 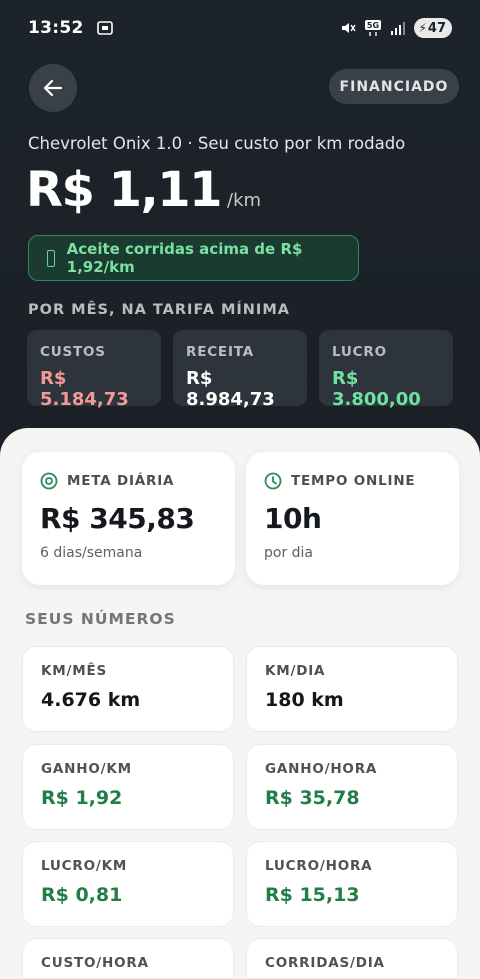 I want to click on number-label: GANHO/KM, so click(x=86, y=769).